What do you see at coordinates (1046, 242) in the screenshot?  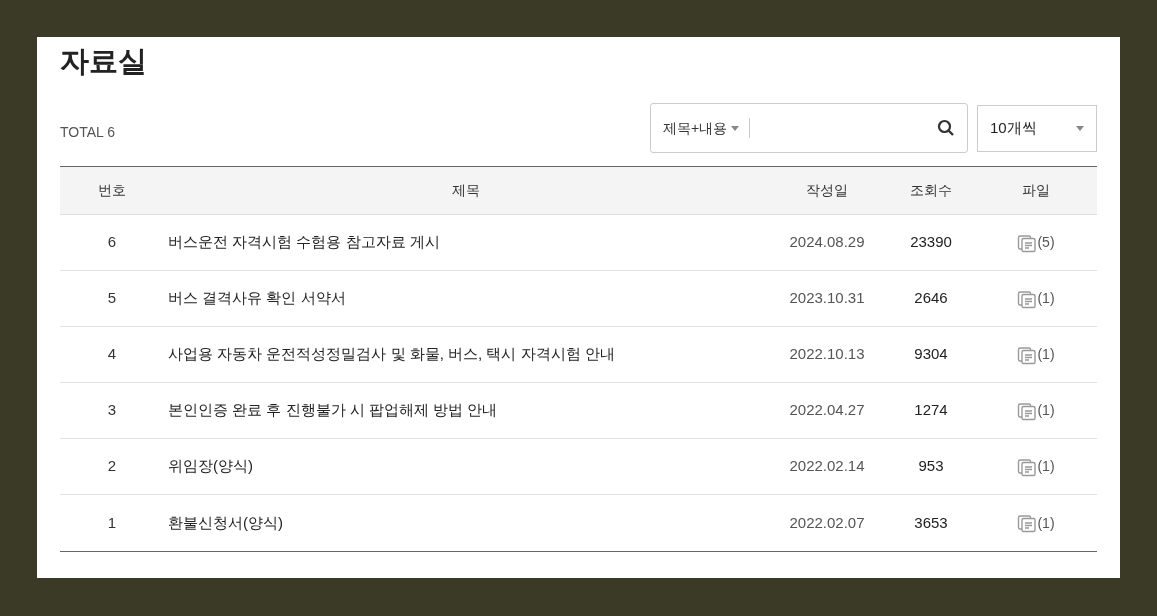 I see `attachment-count: (5)` at bounding box center [1046, 242].